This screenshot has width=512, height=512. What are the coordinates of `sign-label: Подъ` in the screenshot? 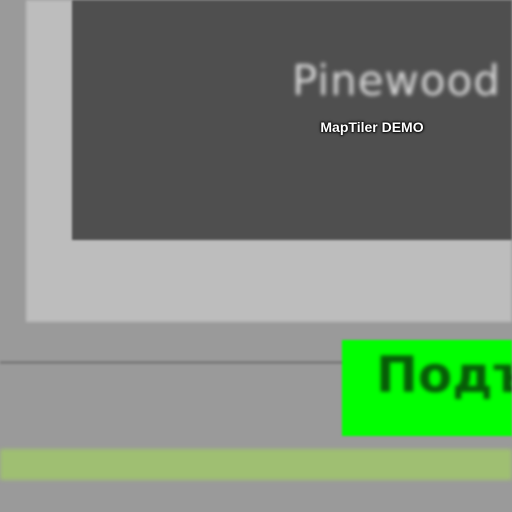 It's located at (444, 375).